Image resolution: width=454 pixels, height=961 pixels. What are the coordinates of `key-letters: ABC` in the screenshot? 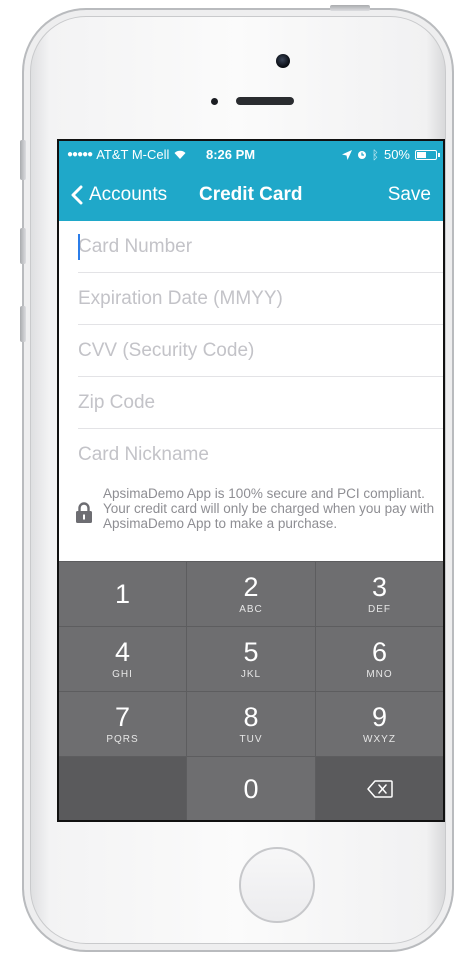 It's located at (251, 609).